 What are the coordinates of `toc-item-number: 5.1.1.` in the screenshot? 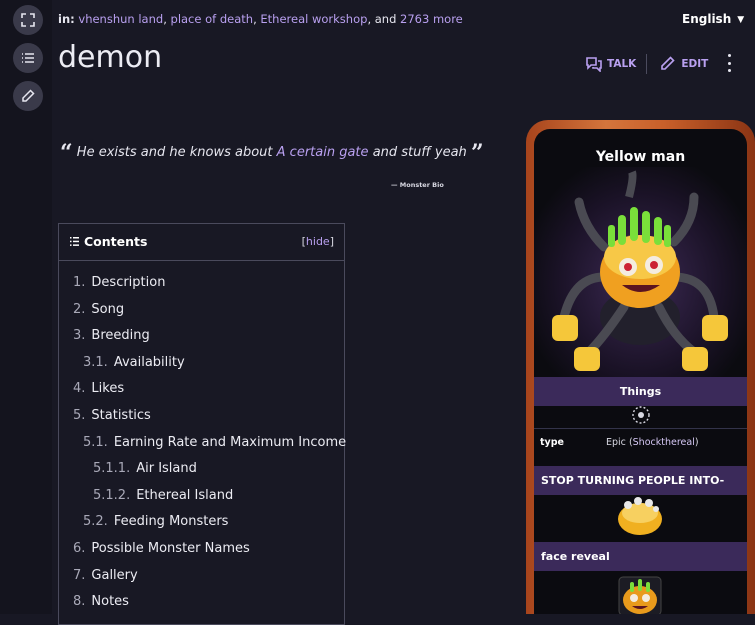 It's located at (112, 469).